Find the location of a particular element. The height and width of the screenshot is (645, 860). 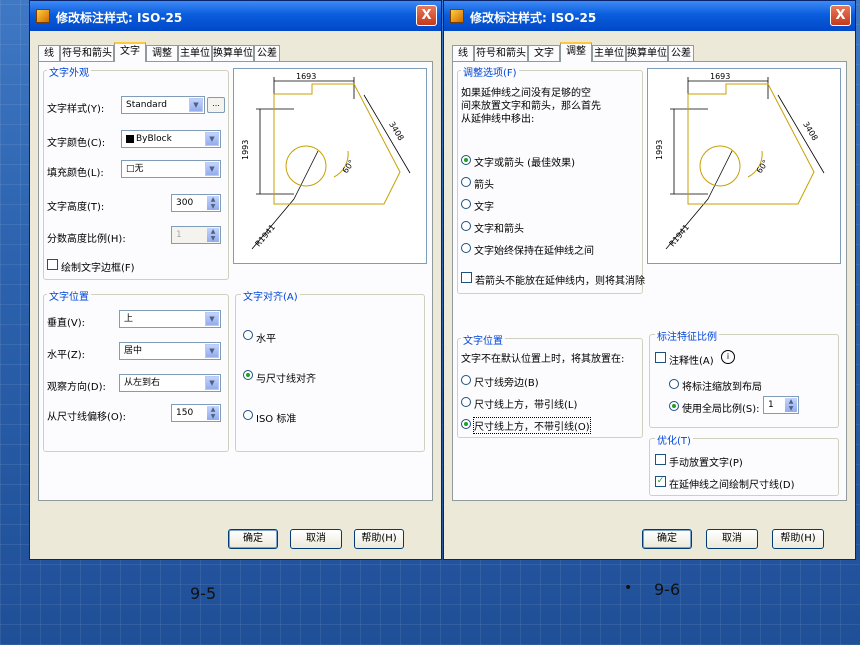

horizontal-label: 水平(Z): is located at coordinates (66, 355).